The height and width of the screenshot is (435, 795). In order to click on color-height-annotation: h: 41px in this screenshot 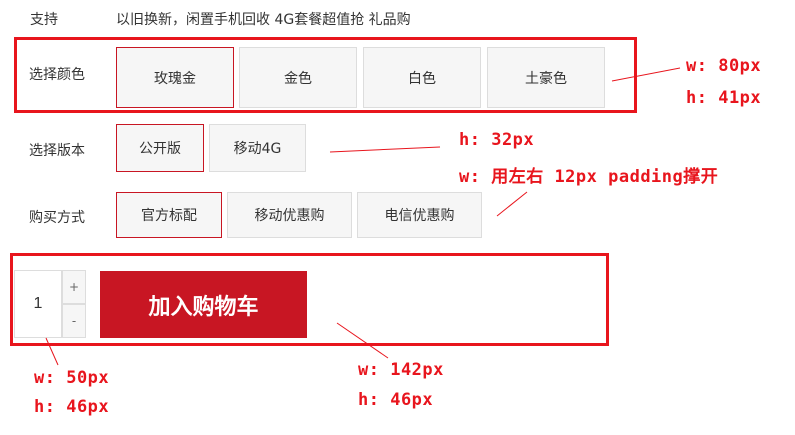, I will do `click(724, 98)`.